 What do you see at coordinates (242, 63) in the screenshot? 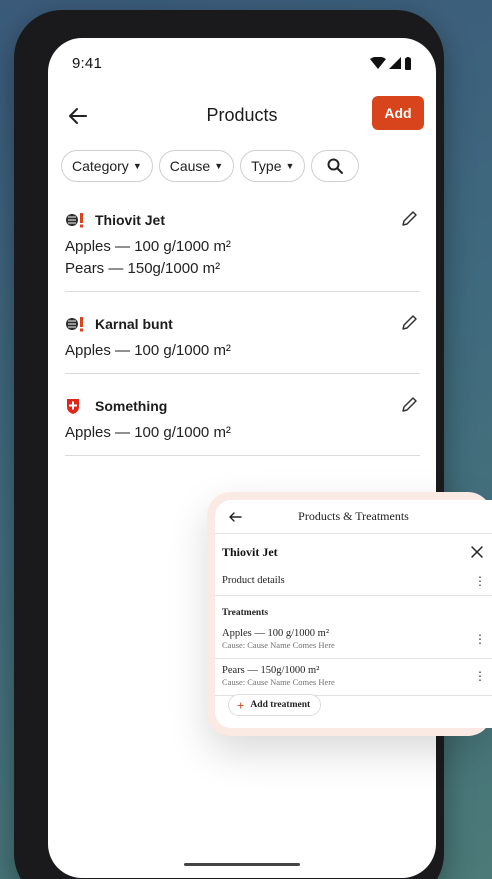
I see `status-bar: 9:41` at bounding box center [242, 63].